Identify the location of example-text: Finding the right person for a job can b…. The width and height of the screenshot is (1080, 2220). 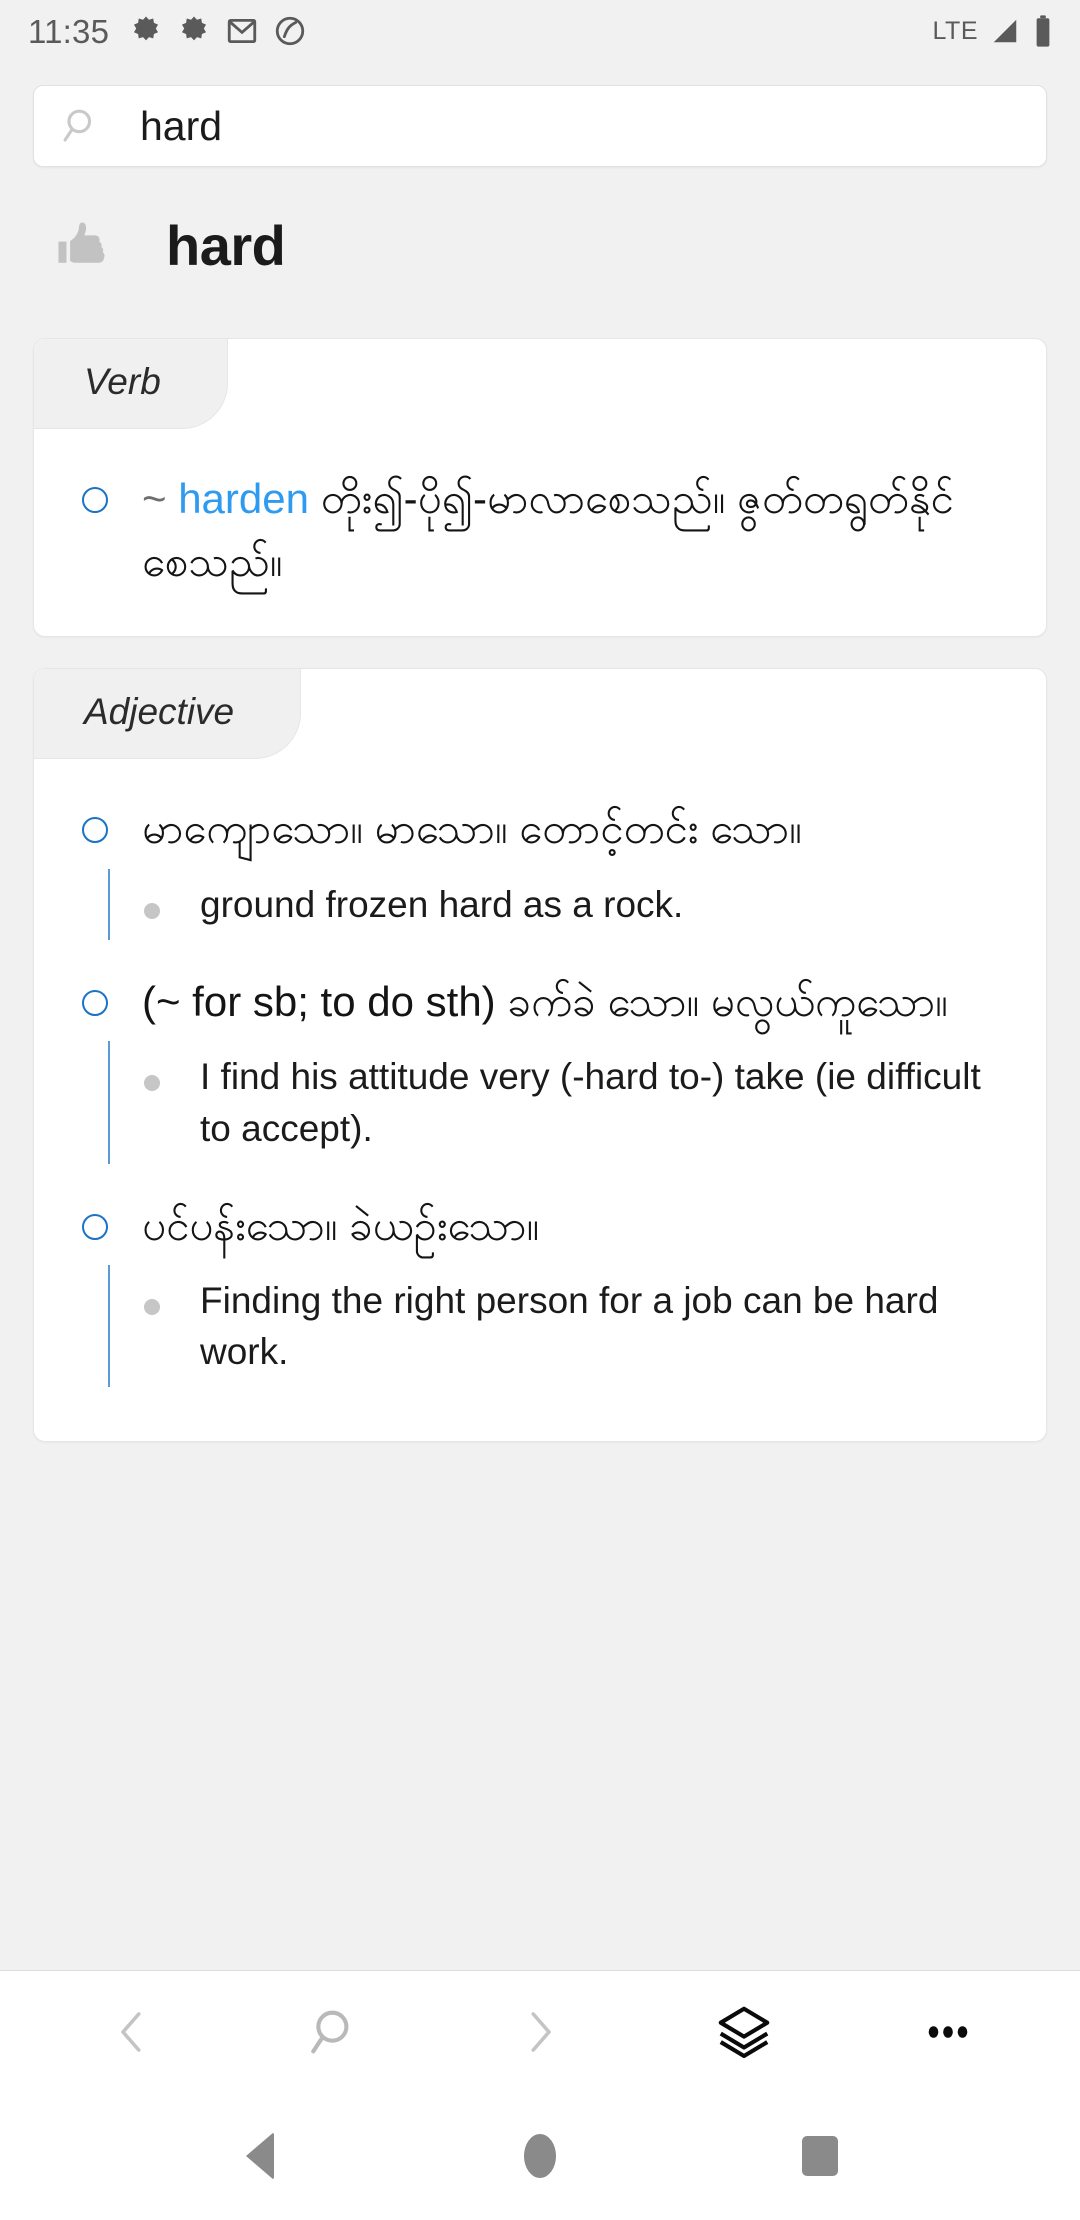
(569, 1326).